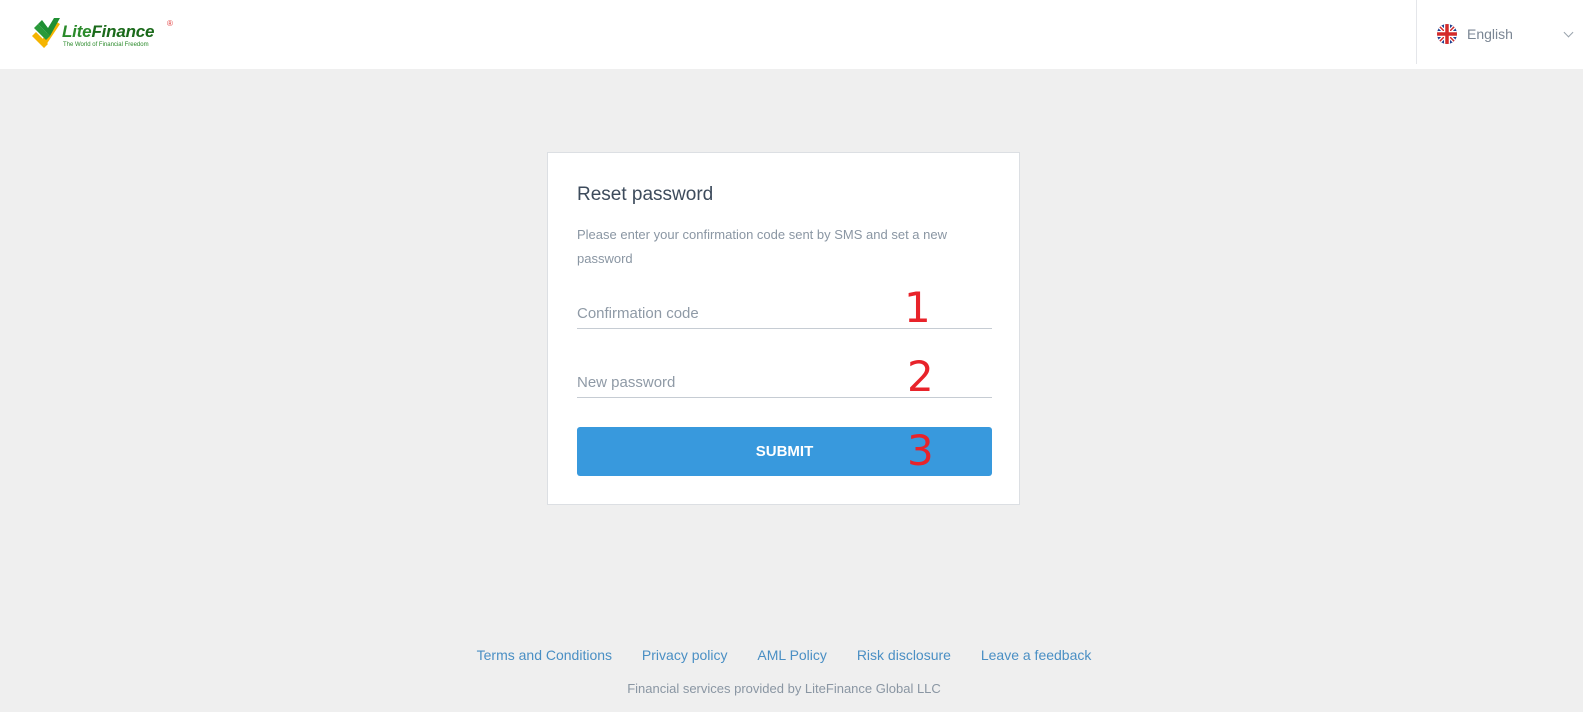  What do you see at coordinates (123, 31) in the screenshot?
I see `logo-word-finance: Finance` at bounding box center [123, 31].